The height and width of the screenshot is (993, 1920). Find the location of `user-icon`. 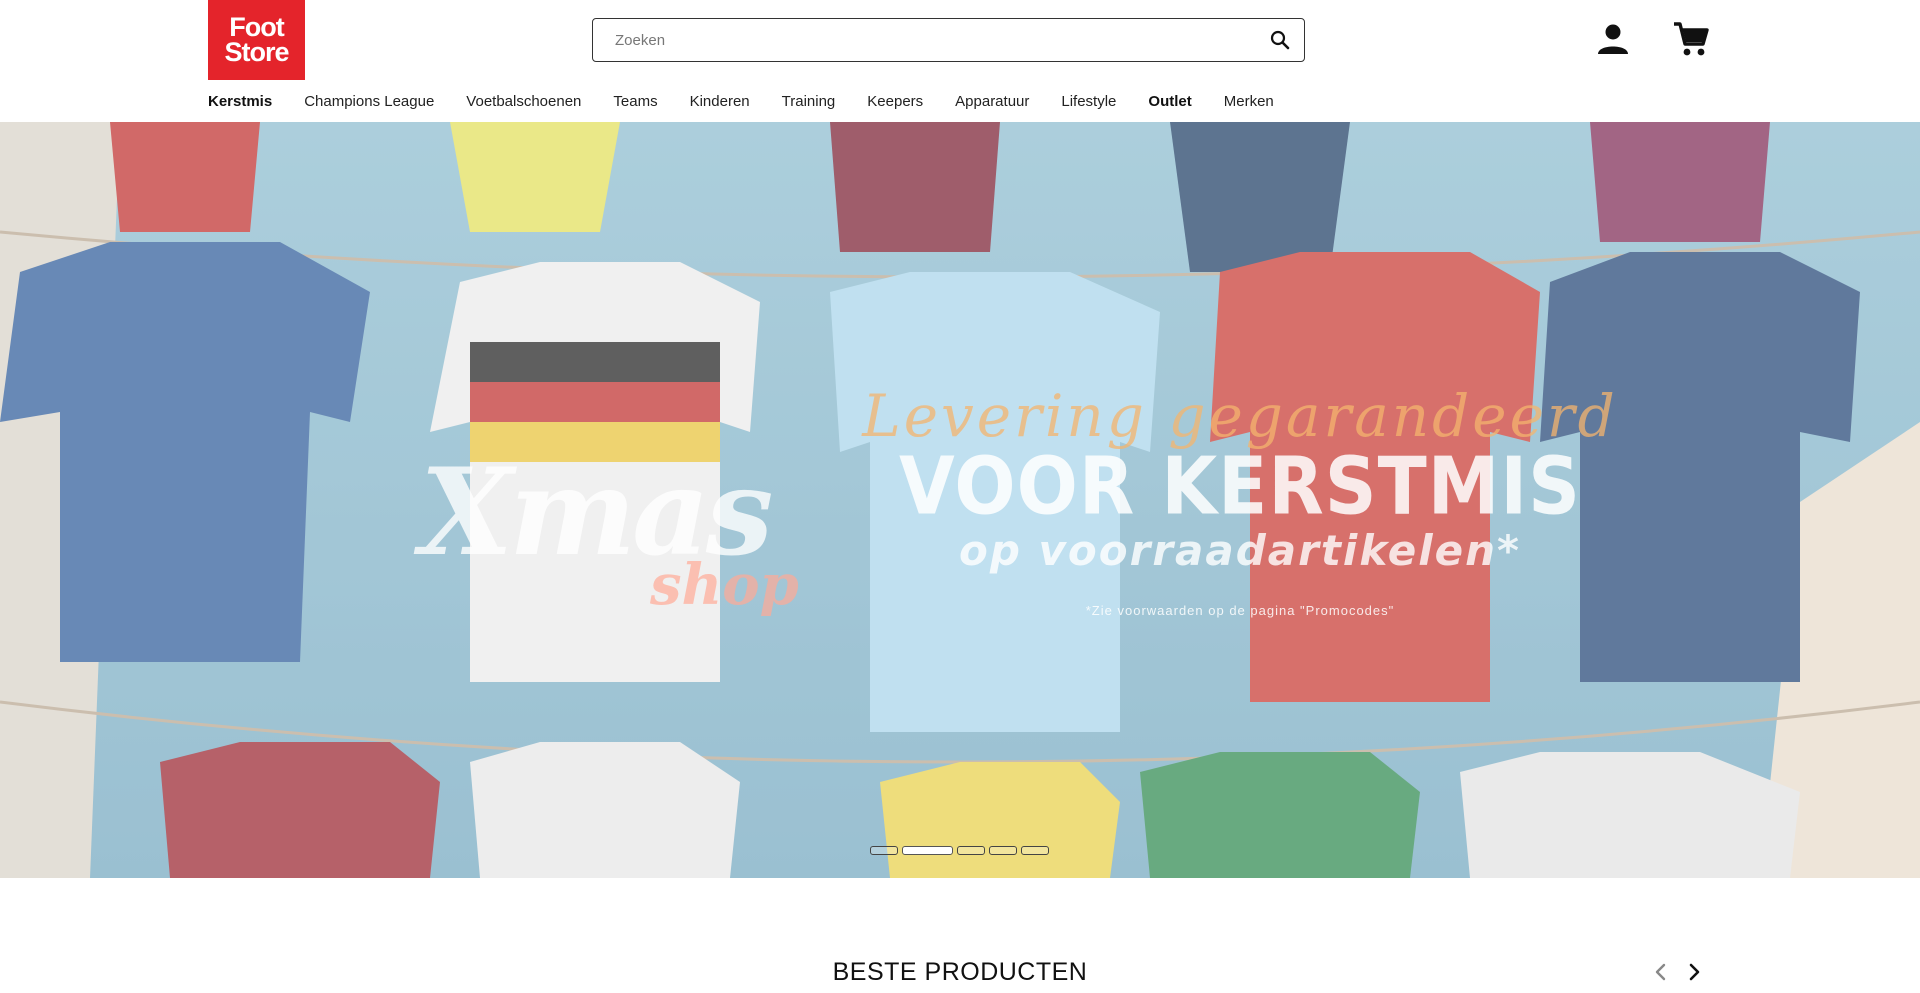

user-icon is located at coordinates (1613, 39).